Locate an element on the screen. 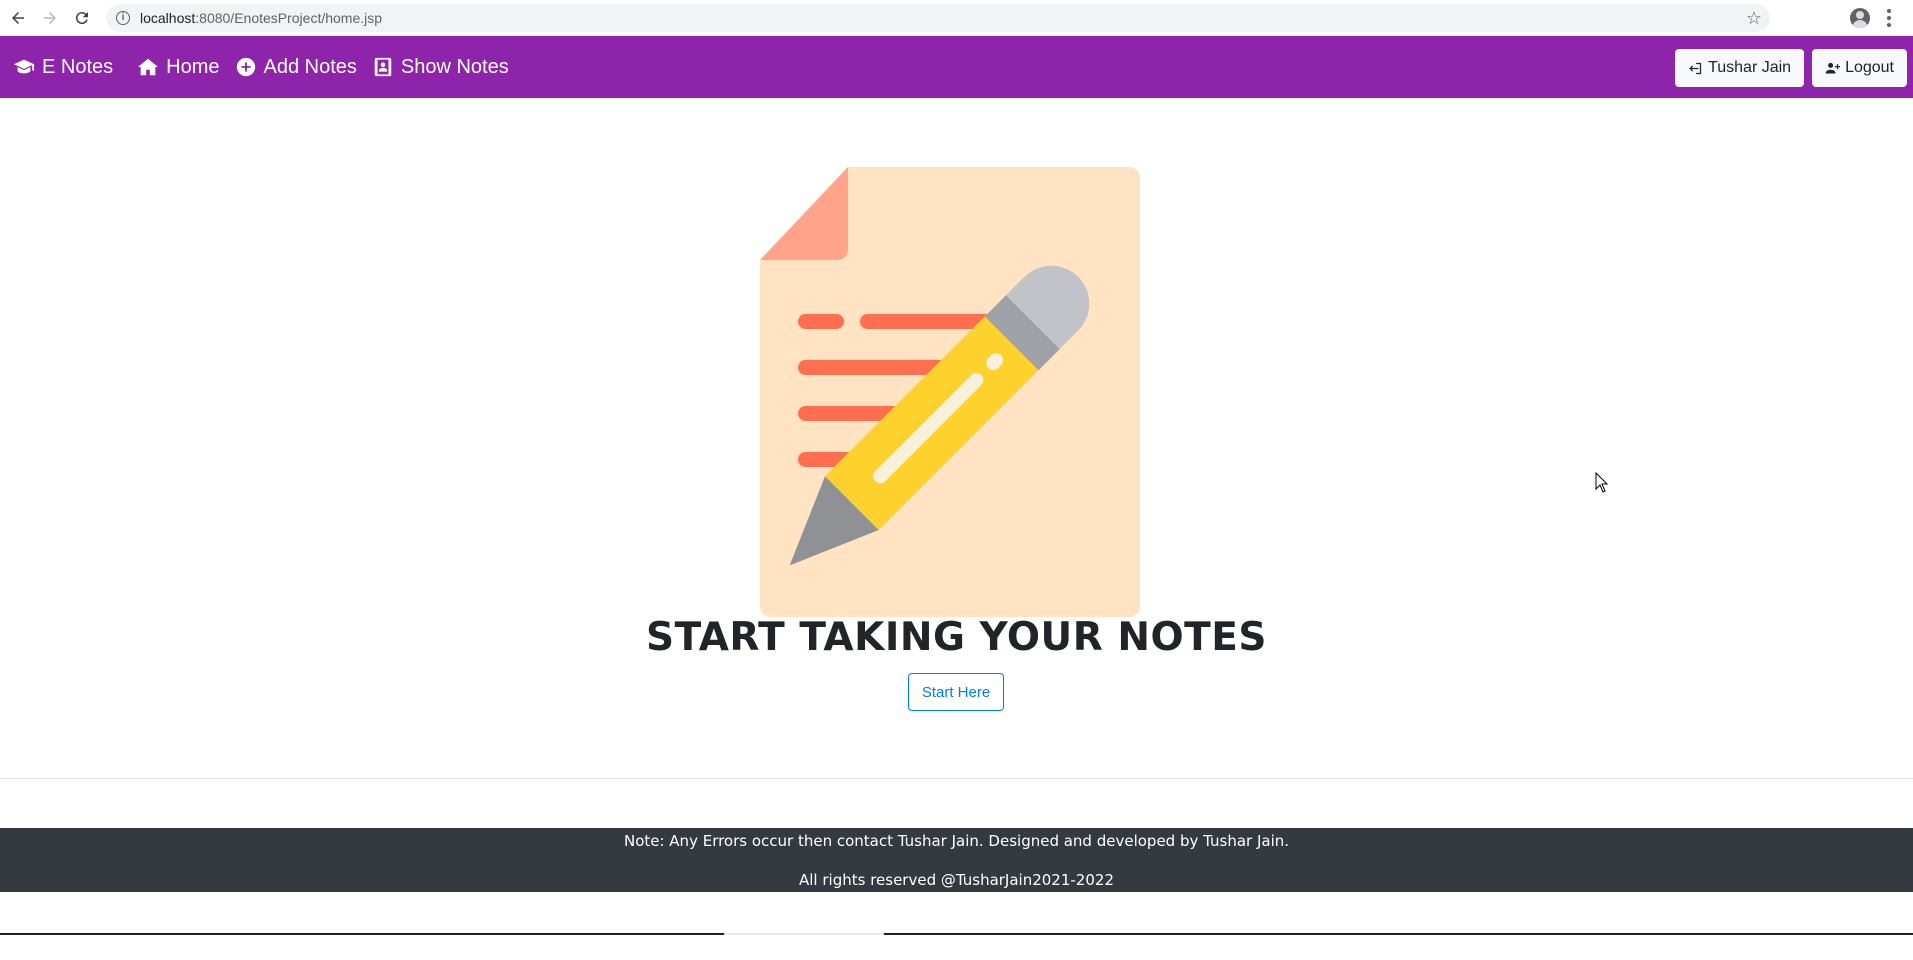  scrollbar-thumb is located at coordinates (804, 934).